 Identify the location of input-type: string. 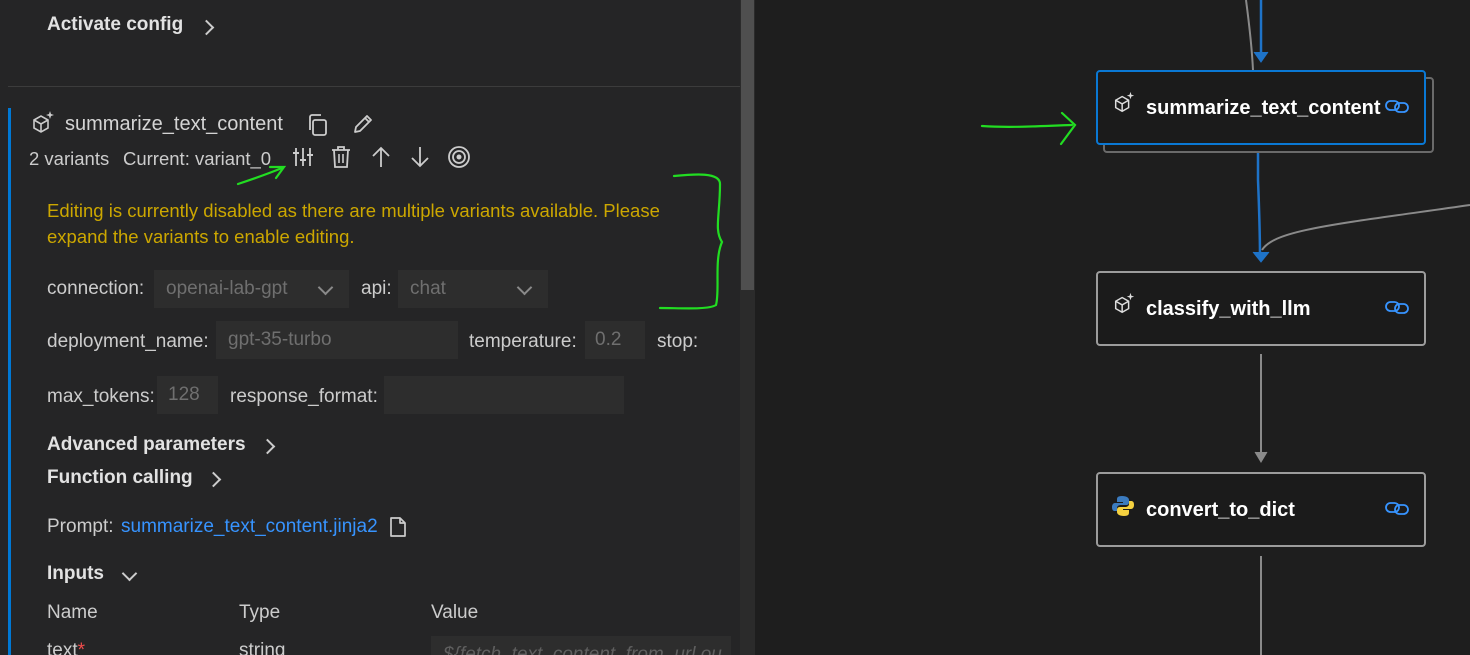
(262, 647).